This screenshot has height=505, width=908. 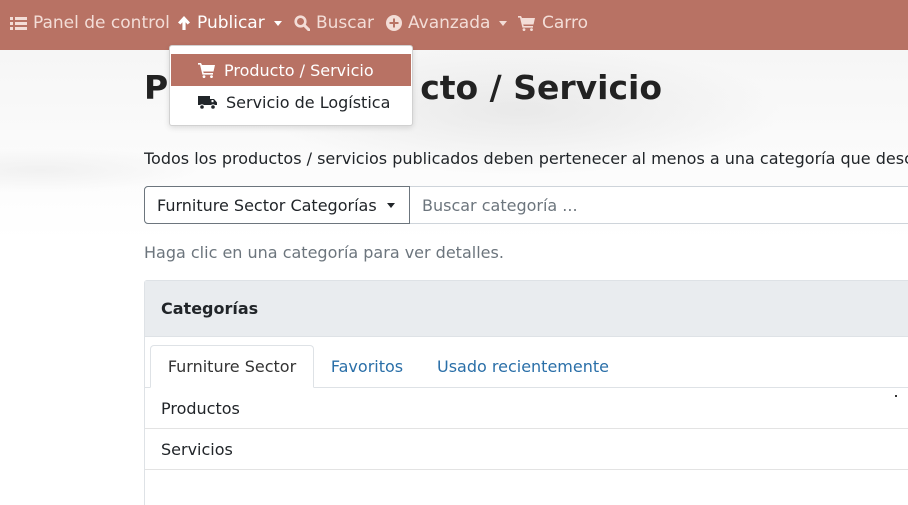 I want to click on list-icon, so click(x=18, y=23).